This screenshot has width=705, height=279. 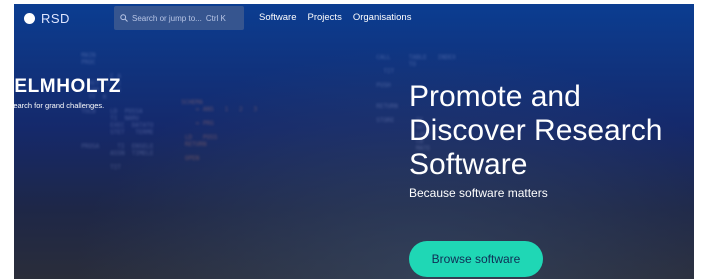 What do you see at coordinates (478, 193) in the screenshot?
I see `hero-subline: Because software matters` at bounding box center [478, 193].